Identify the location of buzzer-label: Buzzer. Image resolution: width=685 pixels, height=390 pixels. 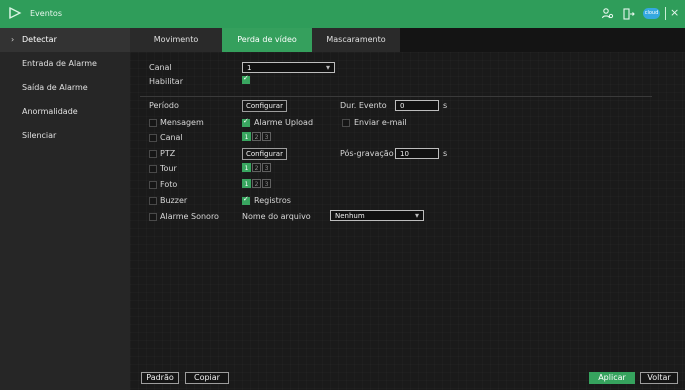
(174, 200).